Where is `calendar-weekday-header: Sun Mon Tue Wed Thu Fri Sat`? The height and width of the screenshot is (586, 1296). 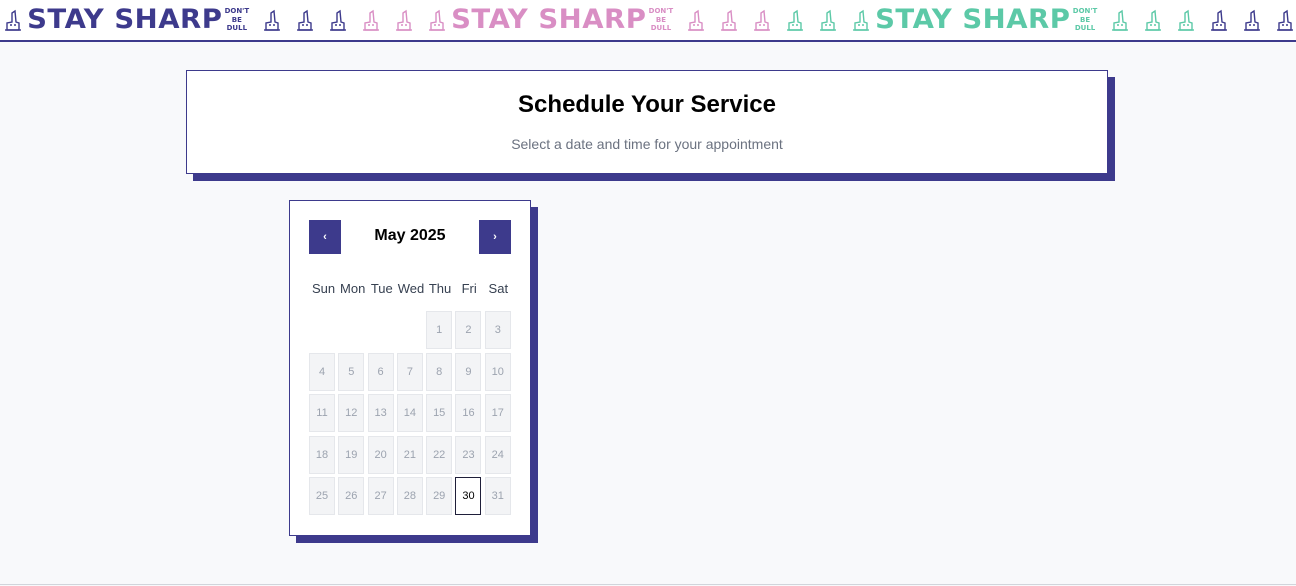 calendar-weekday-header: Sun Mon Tue Wed Thu Fri Sat is located at coordinates (411, 288).